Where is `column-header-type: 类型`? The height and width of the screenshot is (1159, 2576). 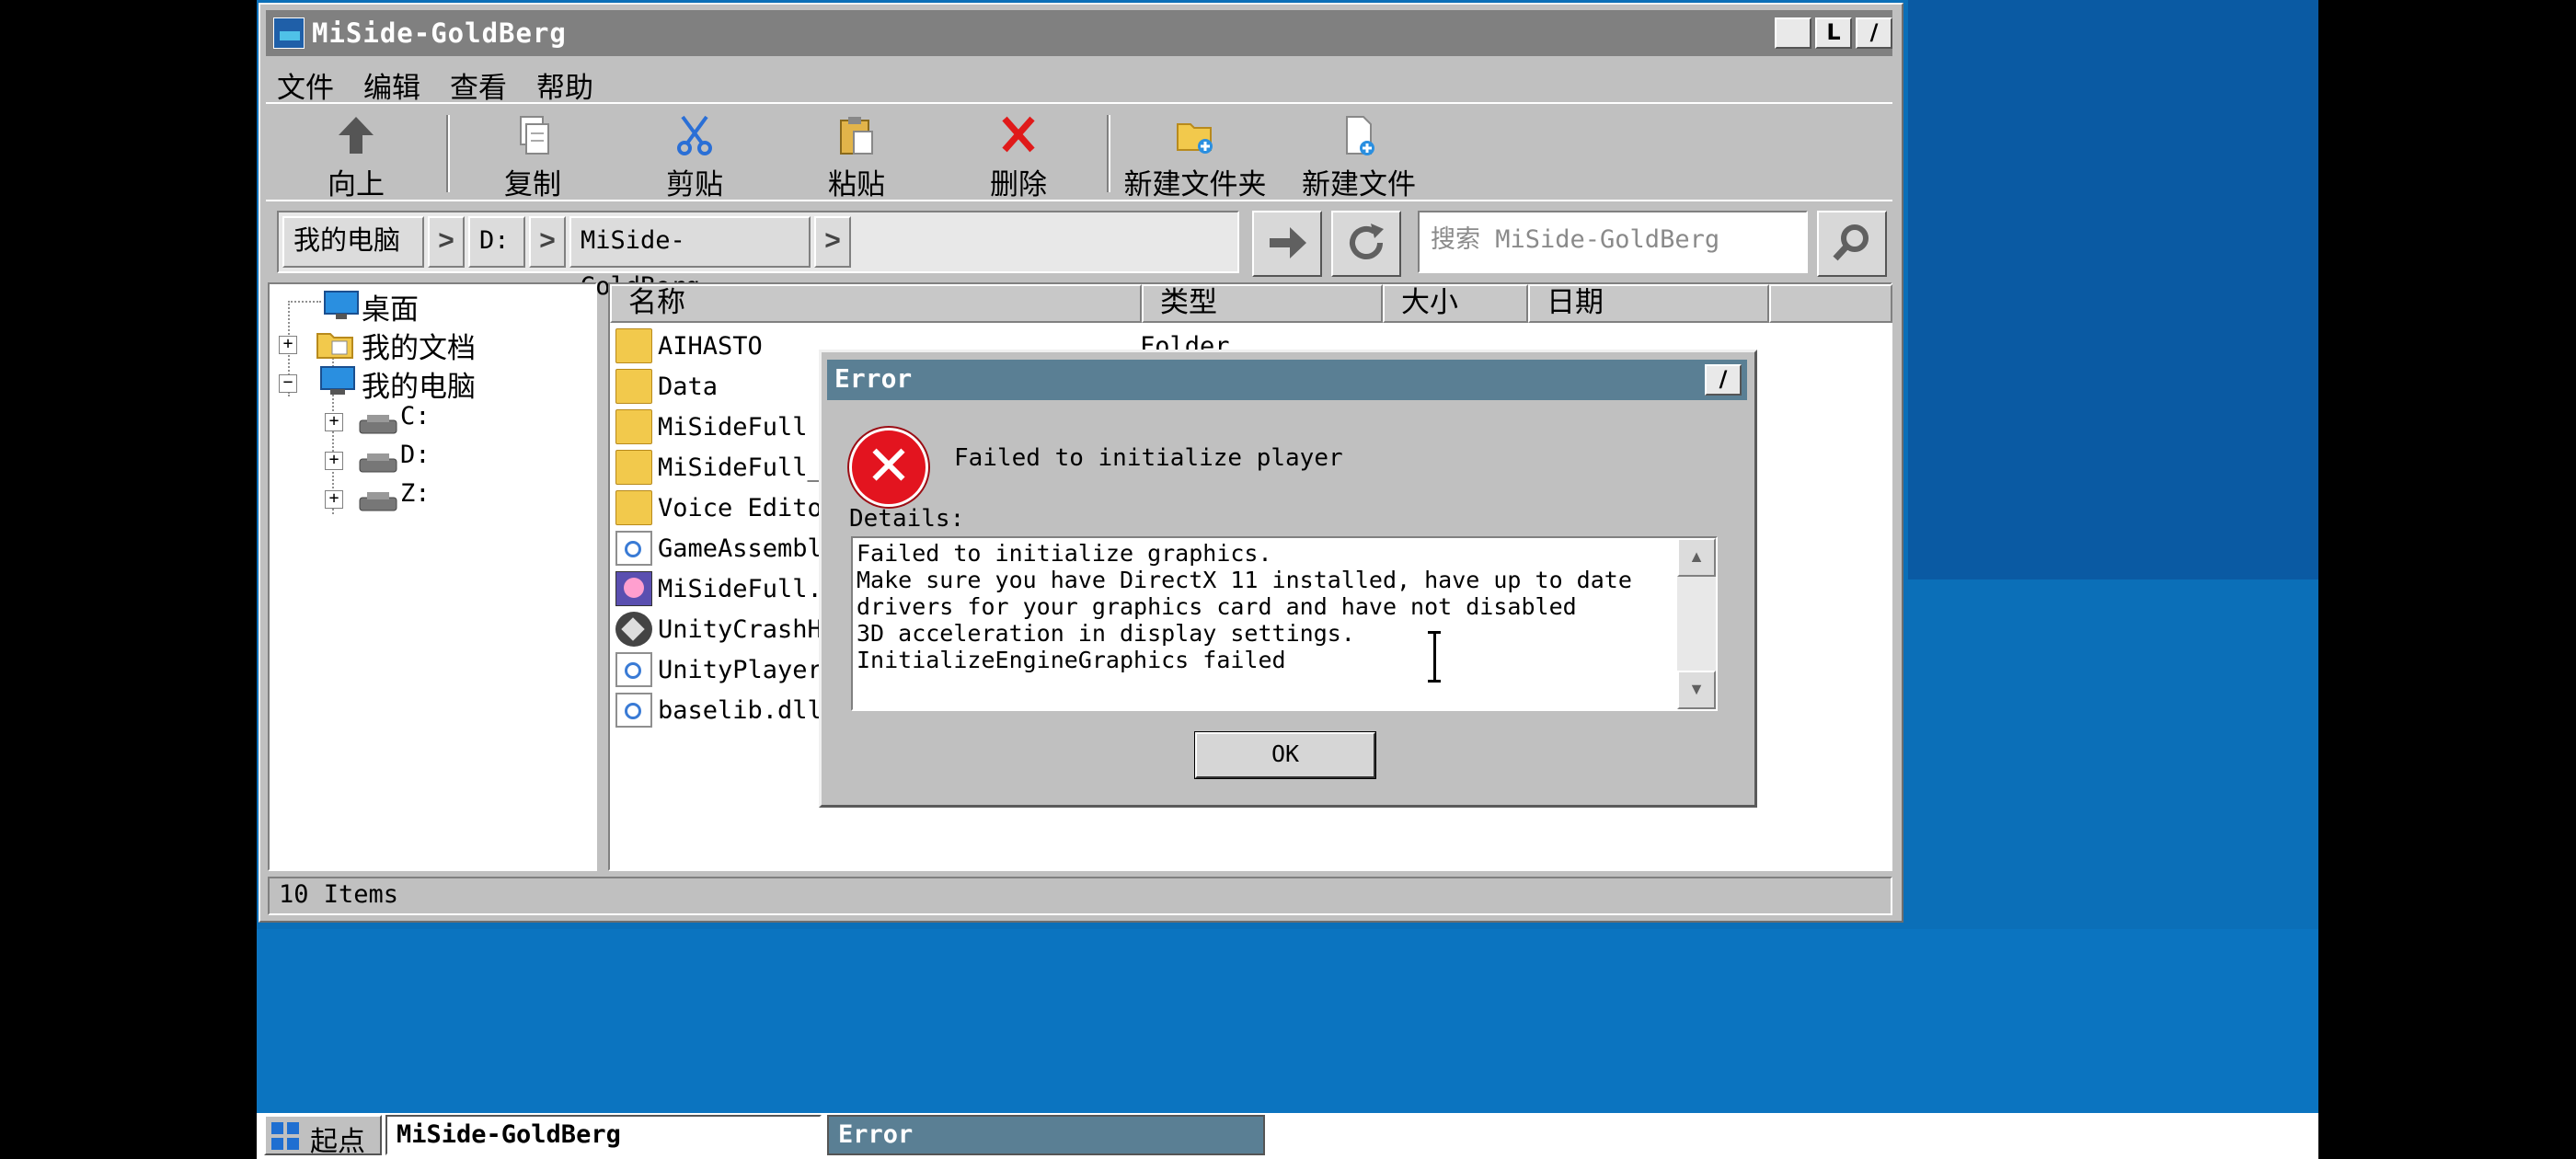 column-header-type: 类型 is located at coordinates (1262, 303).